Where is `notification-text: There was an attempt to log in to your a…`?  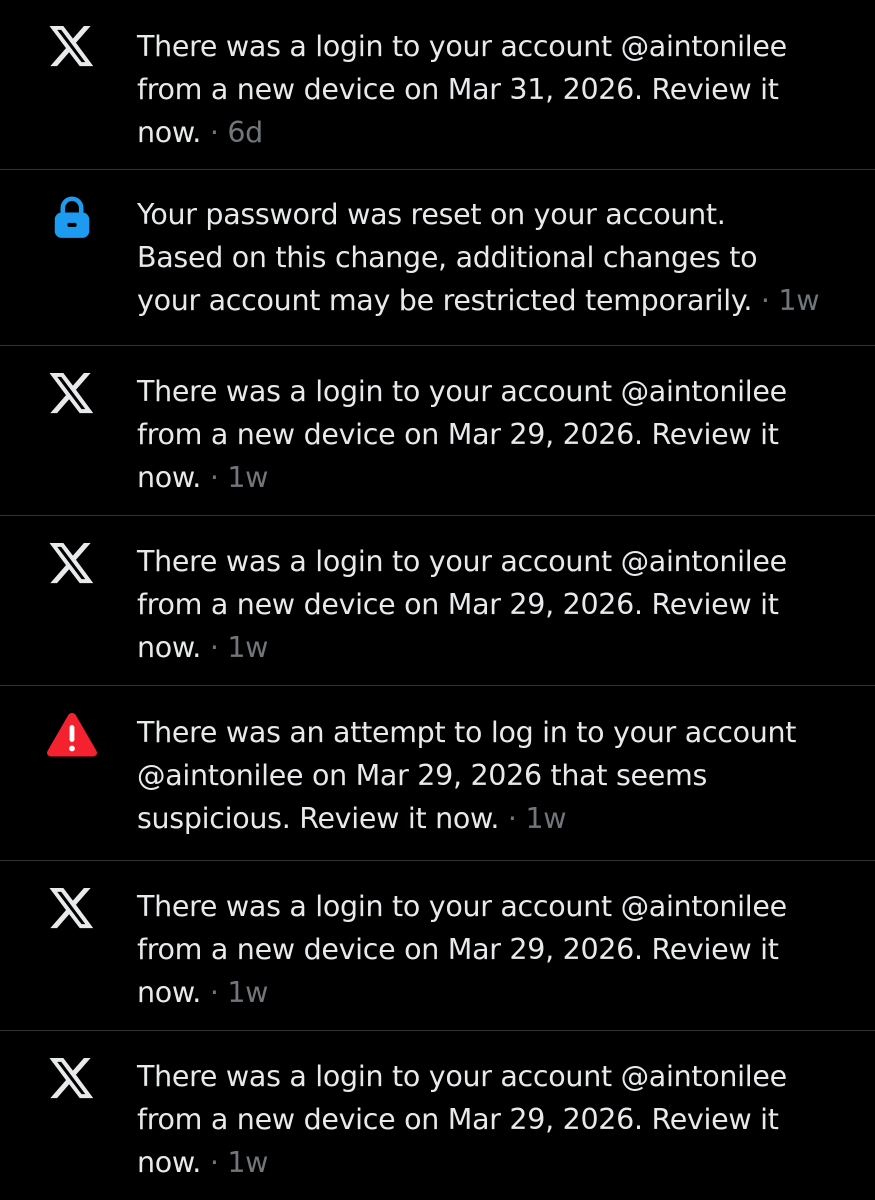
notification-text: There was an attempt to log in to your a… is located at coordinates (494, 775).